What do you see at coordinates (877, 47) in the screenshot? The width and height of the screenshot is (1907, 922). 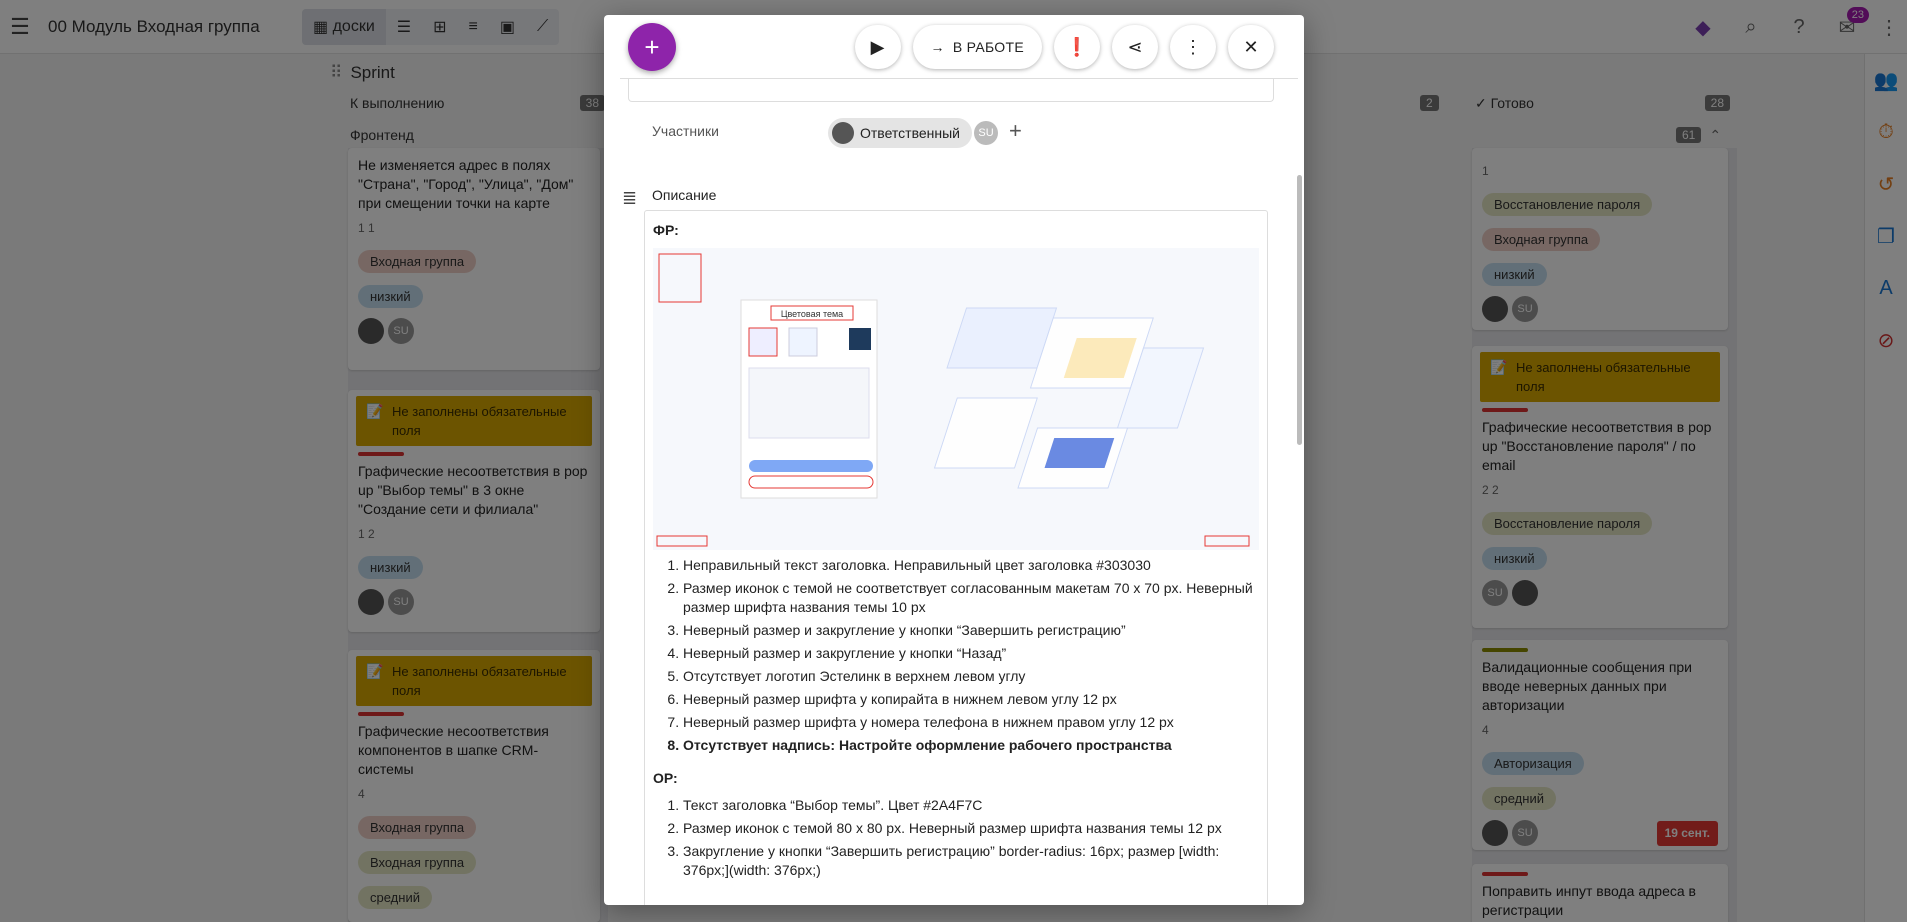 I see `play-button: ▶` at bounding box center [877, 47].